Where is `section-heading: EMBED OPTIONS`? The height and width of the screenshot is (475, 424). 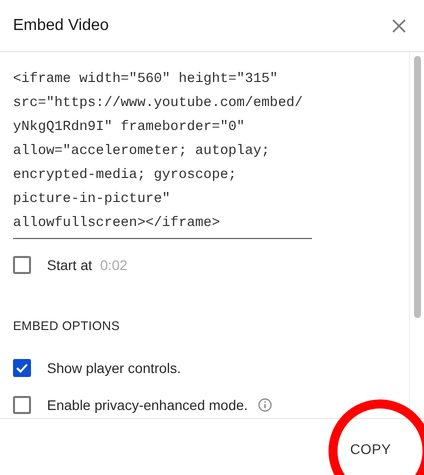
section-heading: EMBED OPTIONS is located at coordinates (67, 326).